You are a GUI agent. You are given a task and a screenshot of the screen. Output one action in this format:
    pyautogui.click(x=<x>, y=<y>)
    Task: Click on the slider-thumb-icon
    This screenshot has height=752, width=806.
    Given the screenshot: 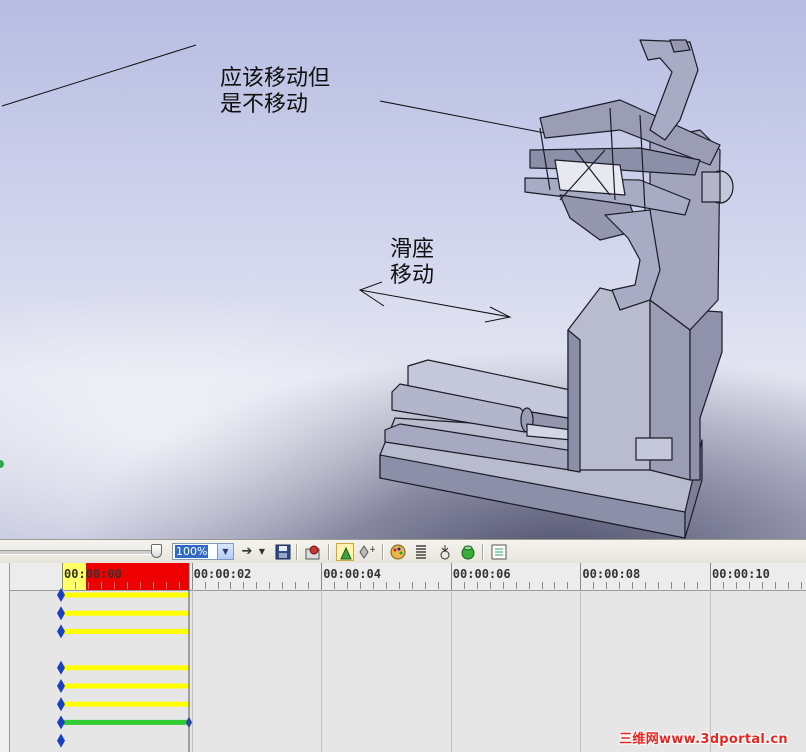 What is the action you would take?
    pyautogui.click(x=156, y=551)
    